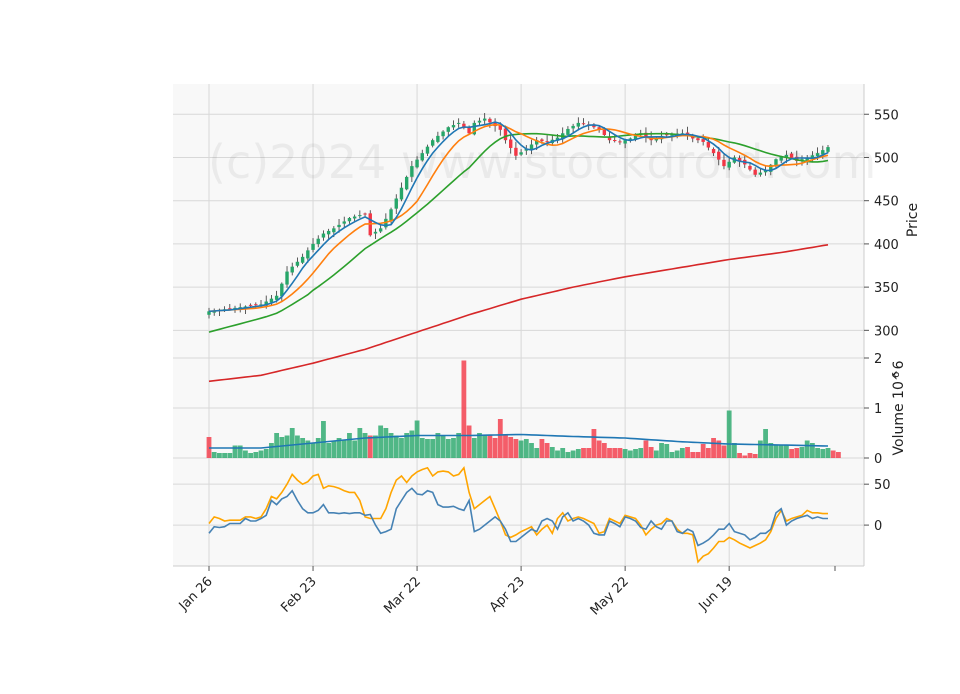 This screenshot has width=960, height=694. I want to click on volume-tick-label: 2, so click(878, 359).